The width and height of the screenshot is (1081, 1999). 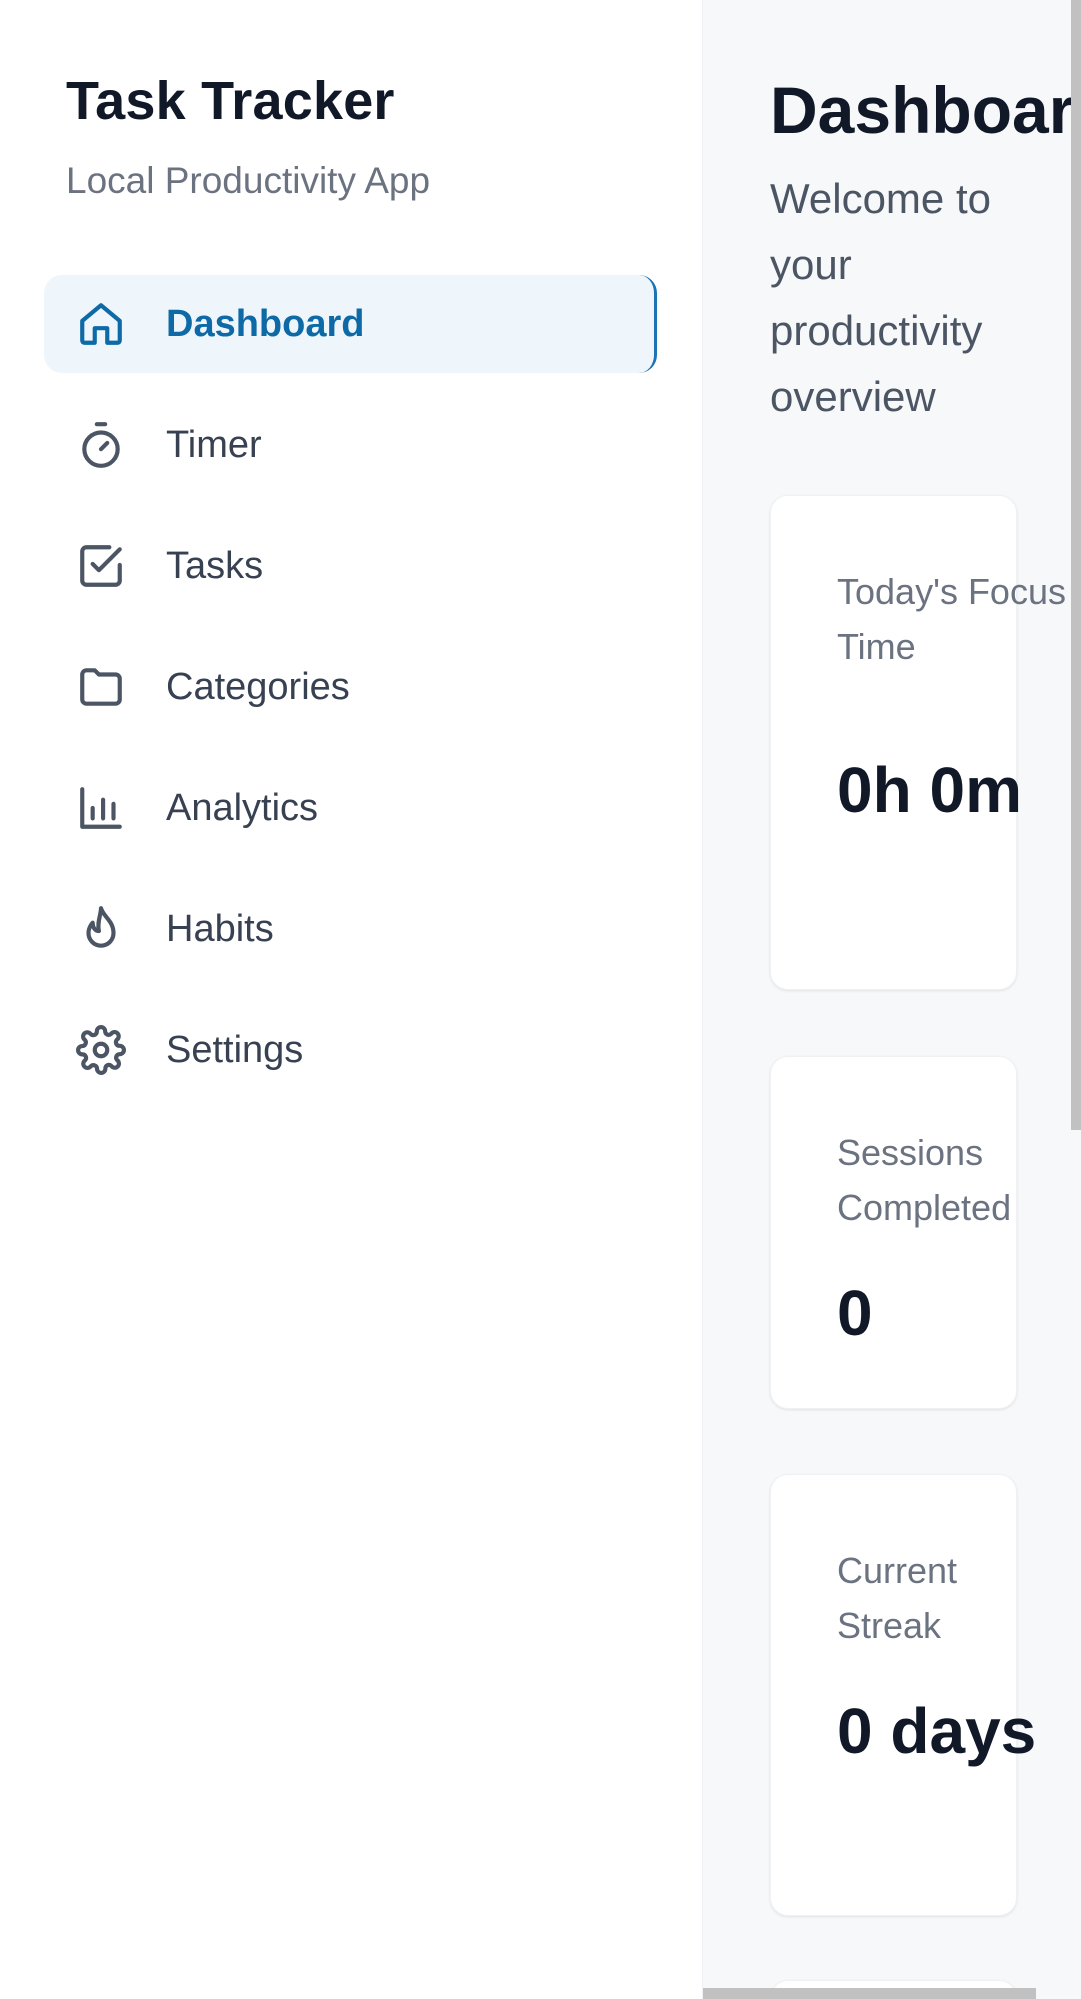 I want to click on sidebar-item-label: Analytics, so click(x=242, y=807).